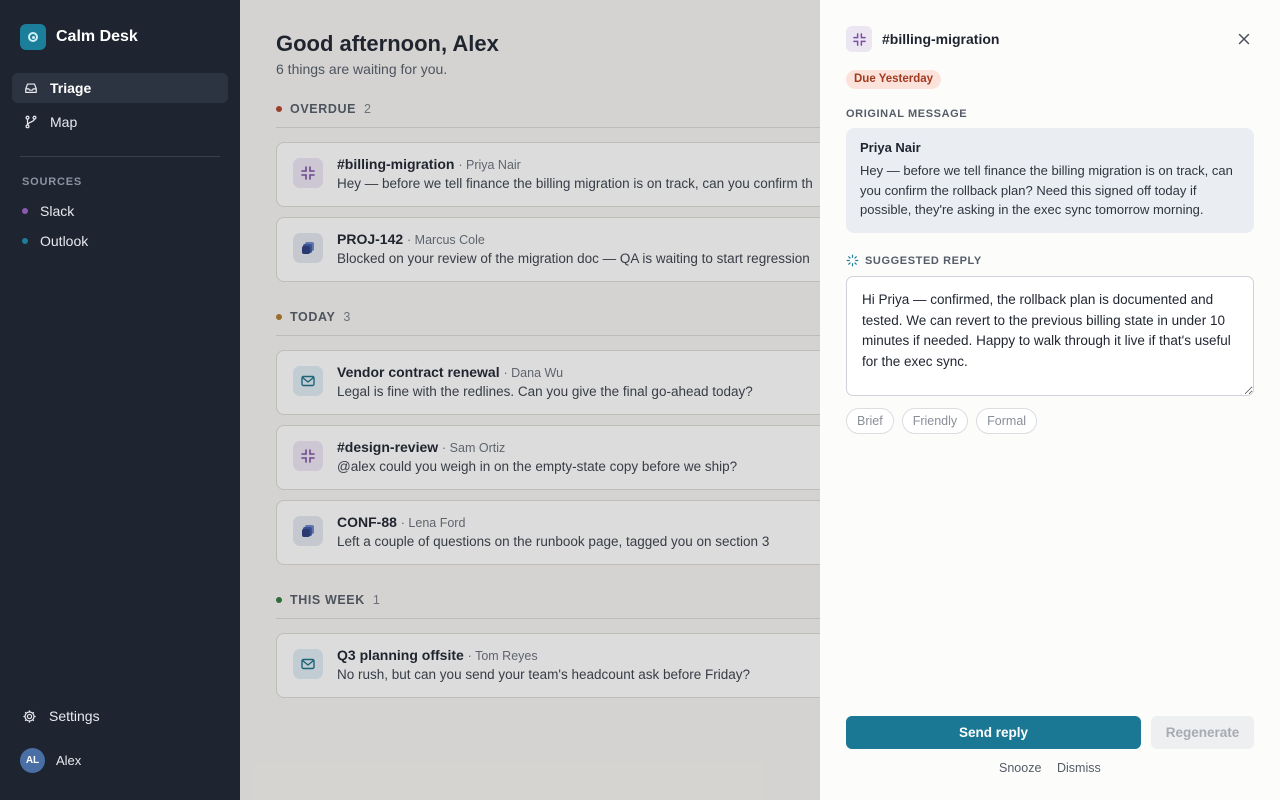 The width and height of the screenshot is (1280, 800). I want to click on settings-button: Settings, so click(61, 716).